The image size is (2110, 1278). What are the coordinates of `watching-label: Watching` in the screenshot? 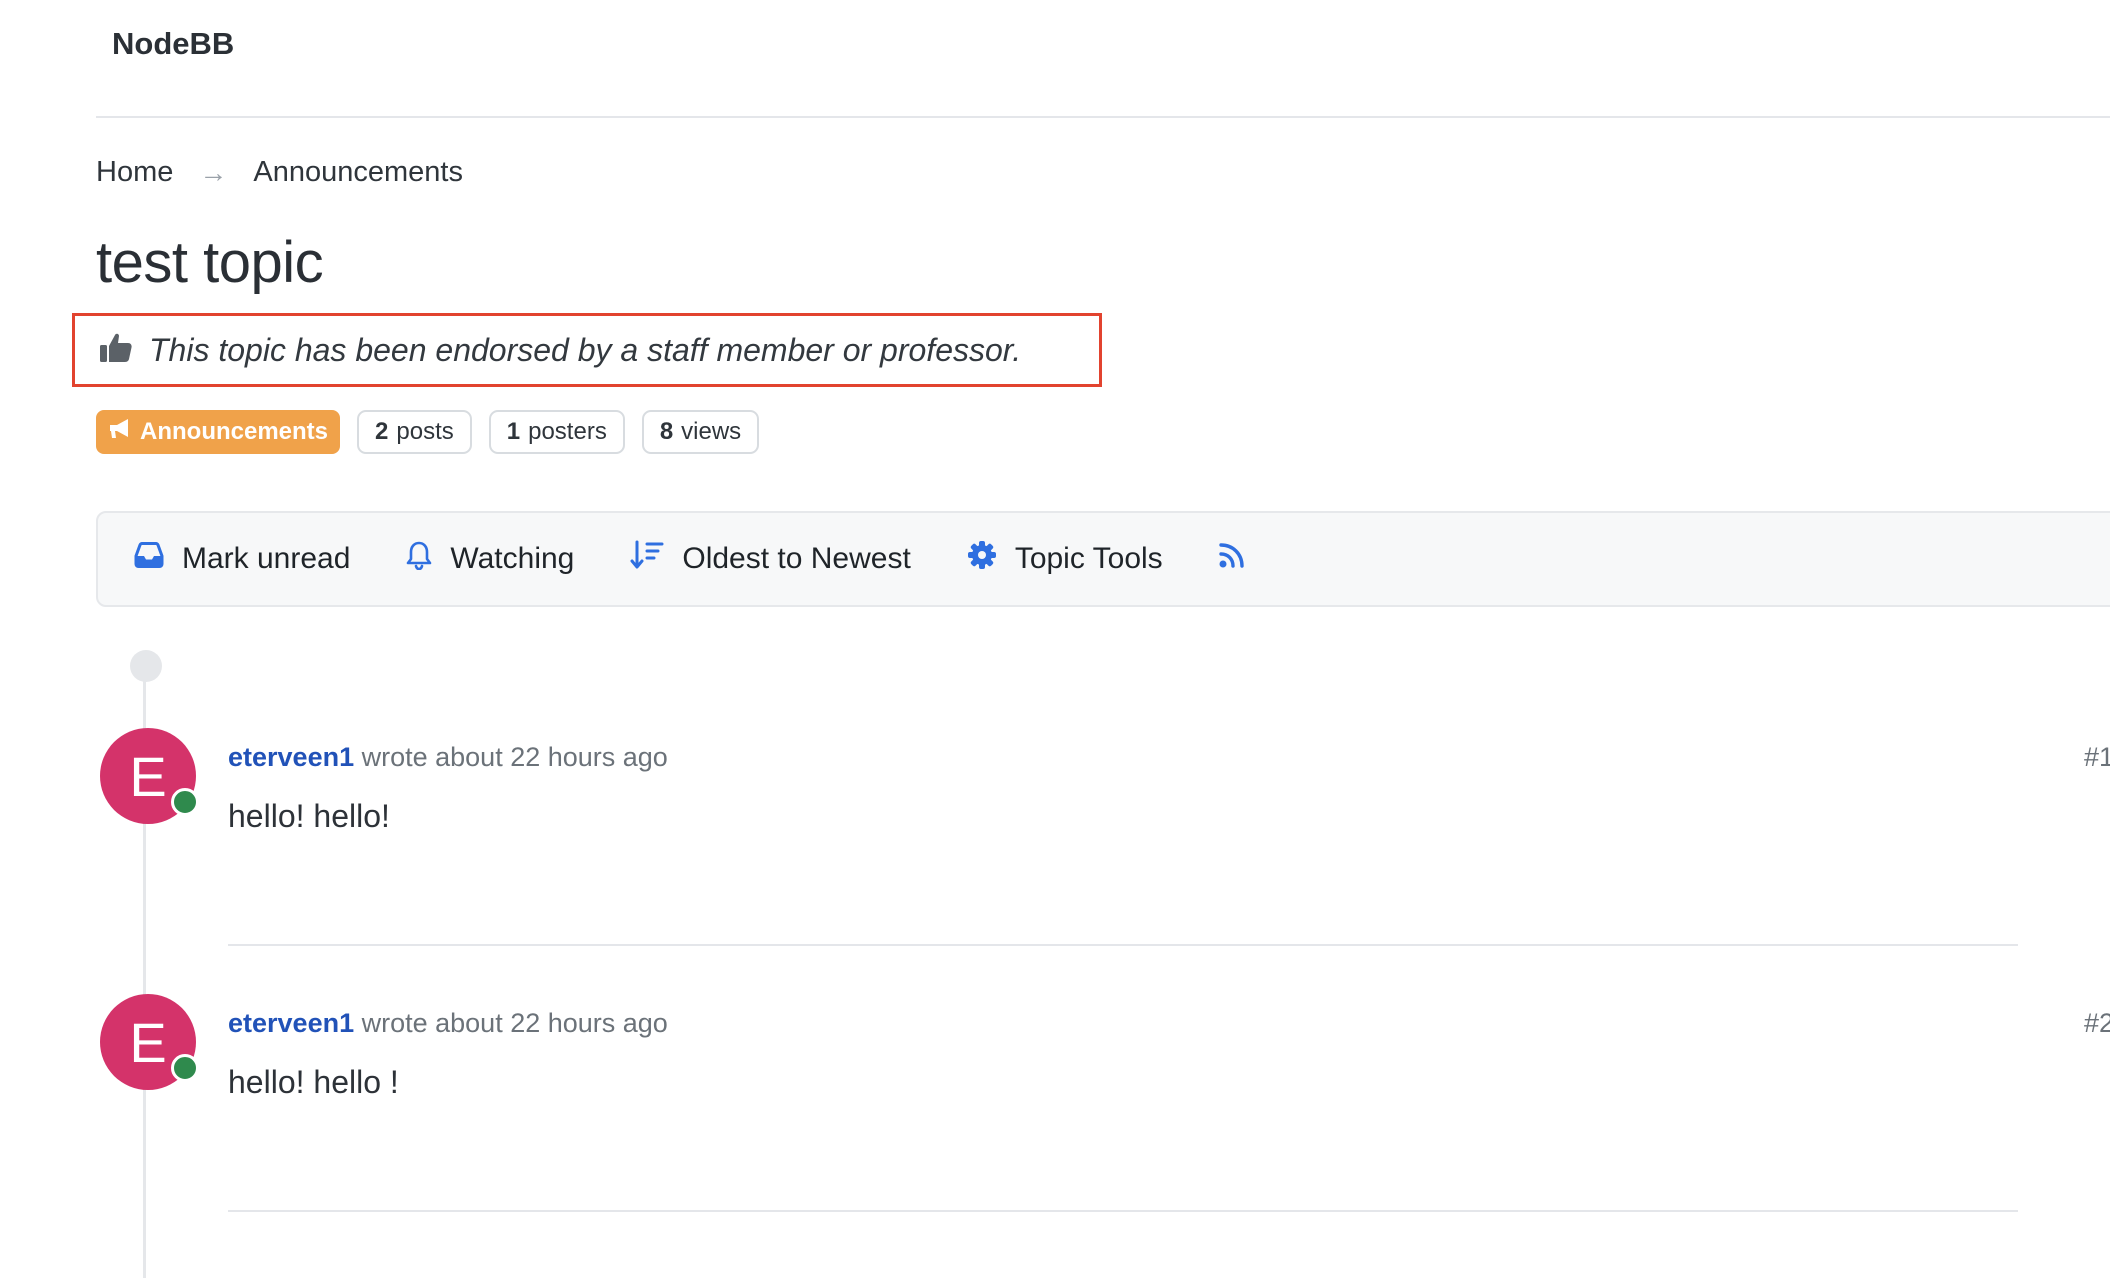 It's located at (512, 558).